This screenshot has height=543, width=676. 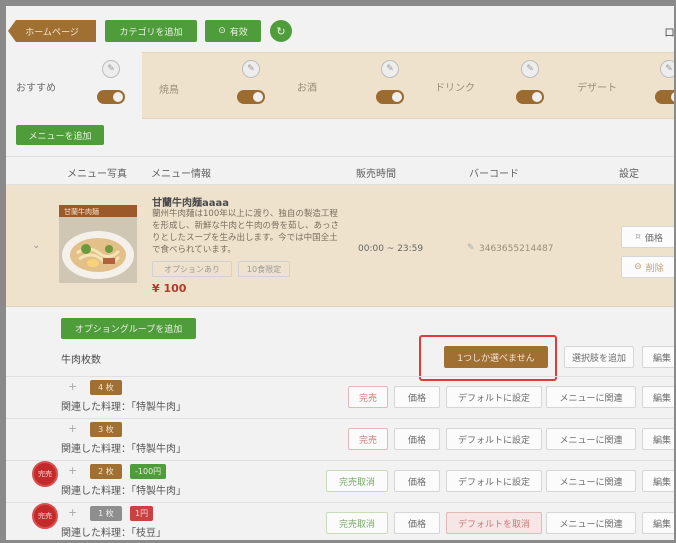 I want to click on delete-icon: ⊖, so click(x=638, y=267).